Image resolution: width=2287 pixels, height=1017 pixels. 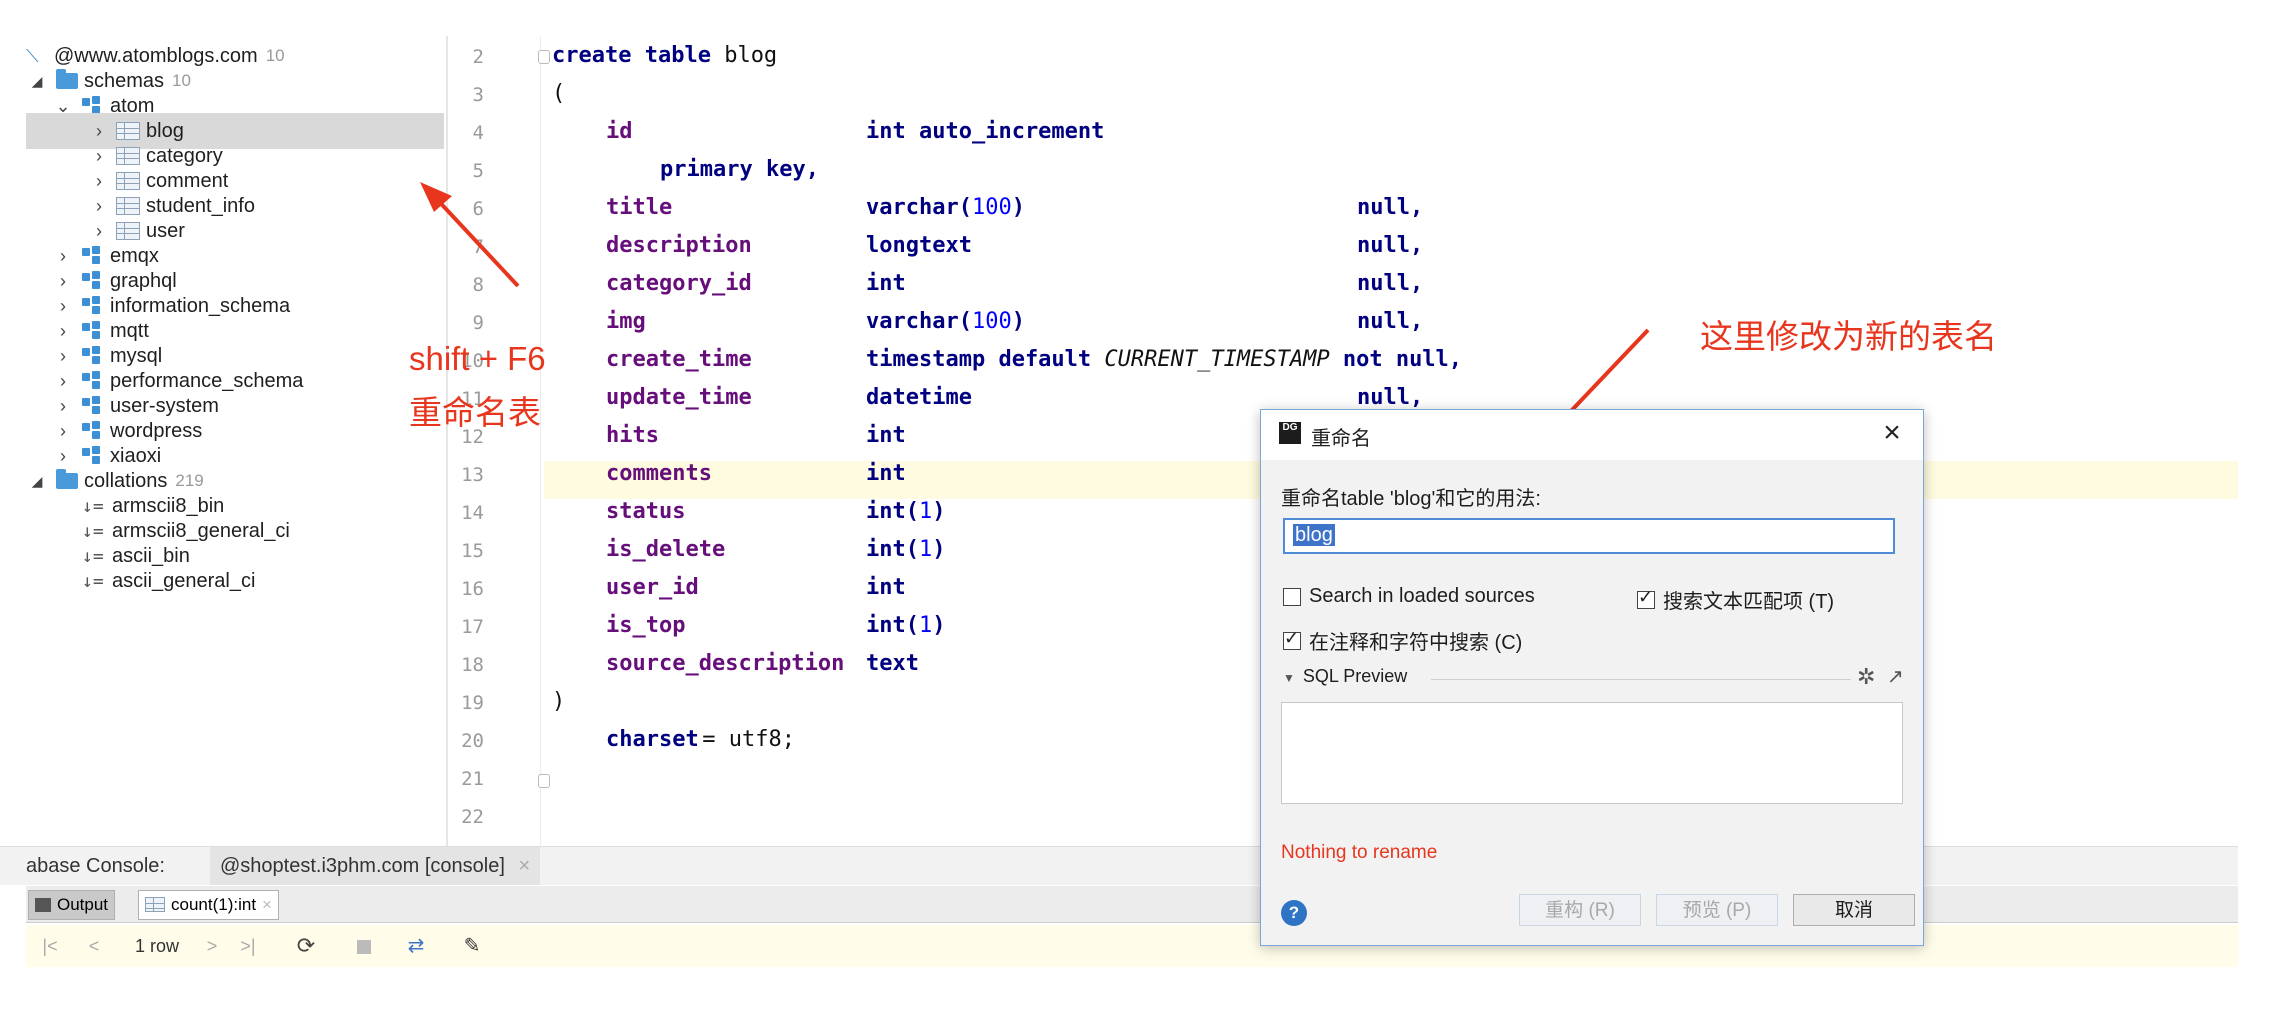 What do you see at coordinates (1895, 676) in the screenshot?
I see `external-link-icon: ↗` at bounding box center [1895, 676].